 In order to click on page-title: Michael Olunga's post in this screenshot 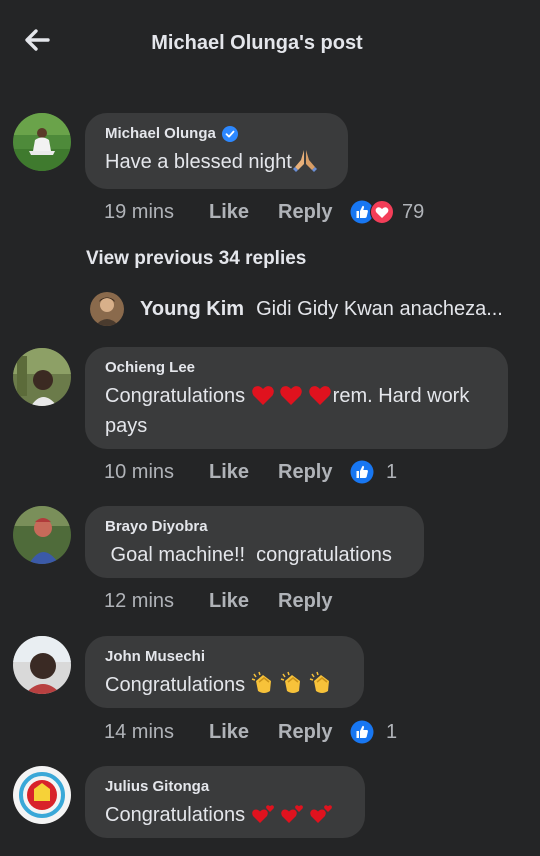, I will do `click(257, 43)`.